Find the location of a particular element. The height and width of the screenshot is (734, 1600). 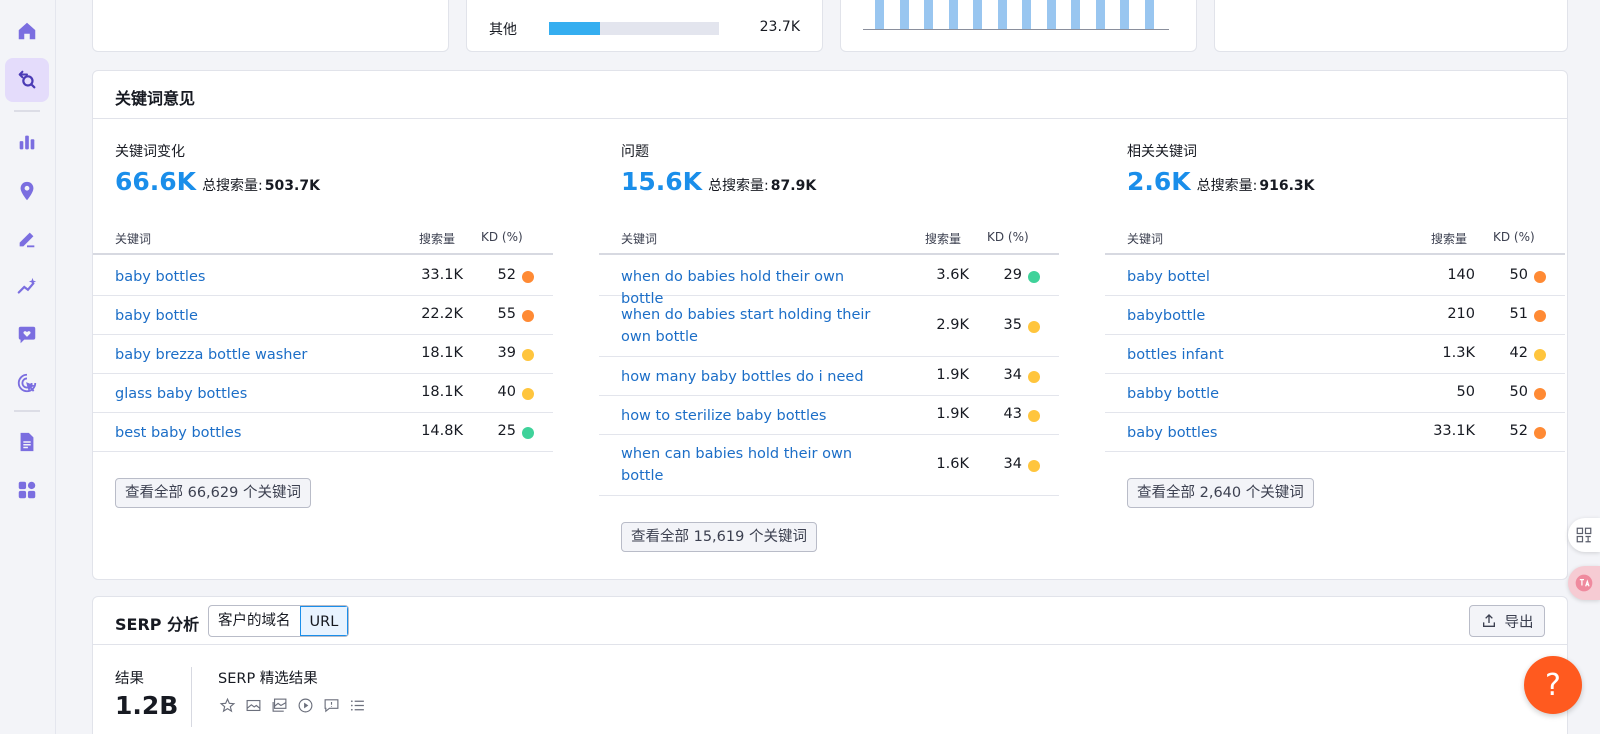

column-summary: 66.6K 总搜索量: 503.7K is located at coordinates (217, 181).